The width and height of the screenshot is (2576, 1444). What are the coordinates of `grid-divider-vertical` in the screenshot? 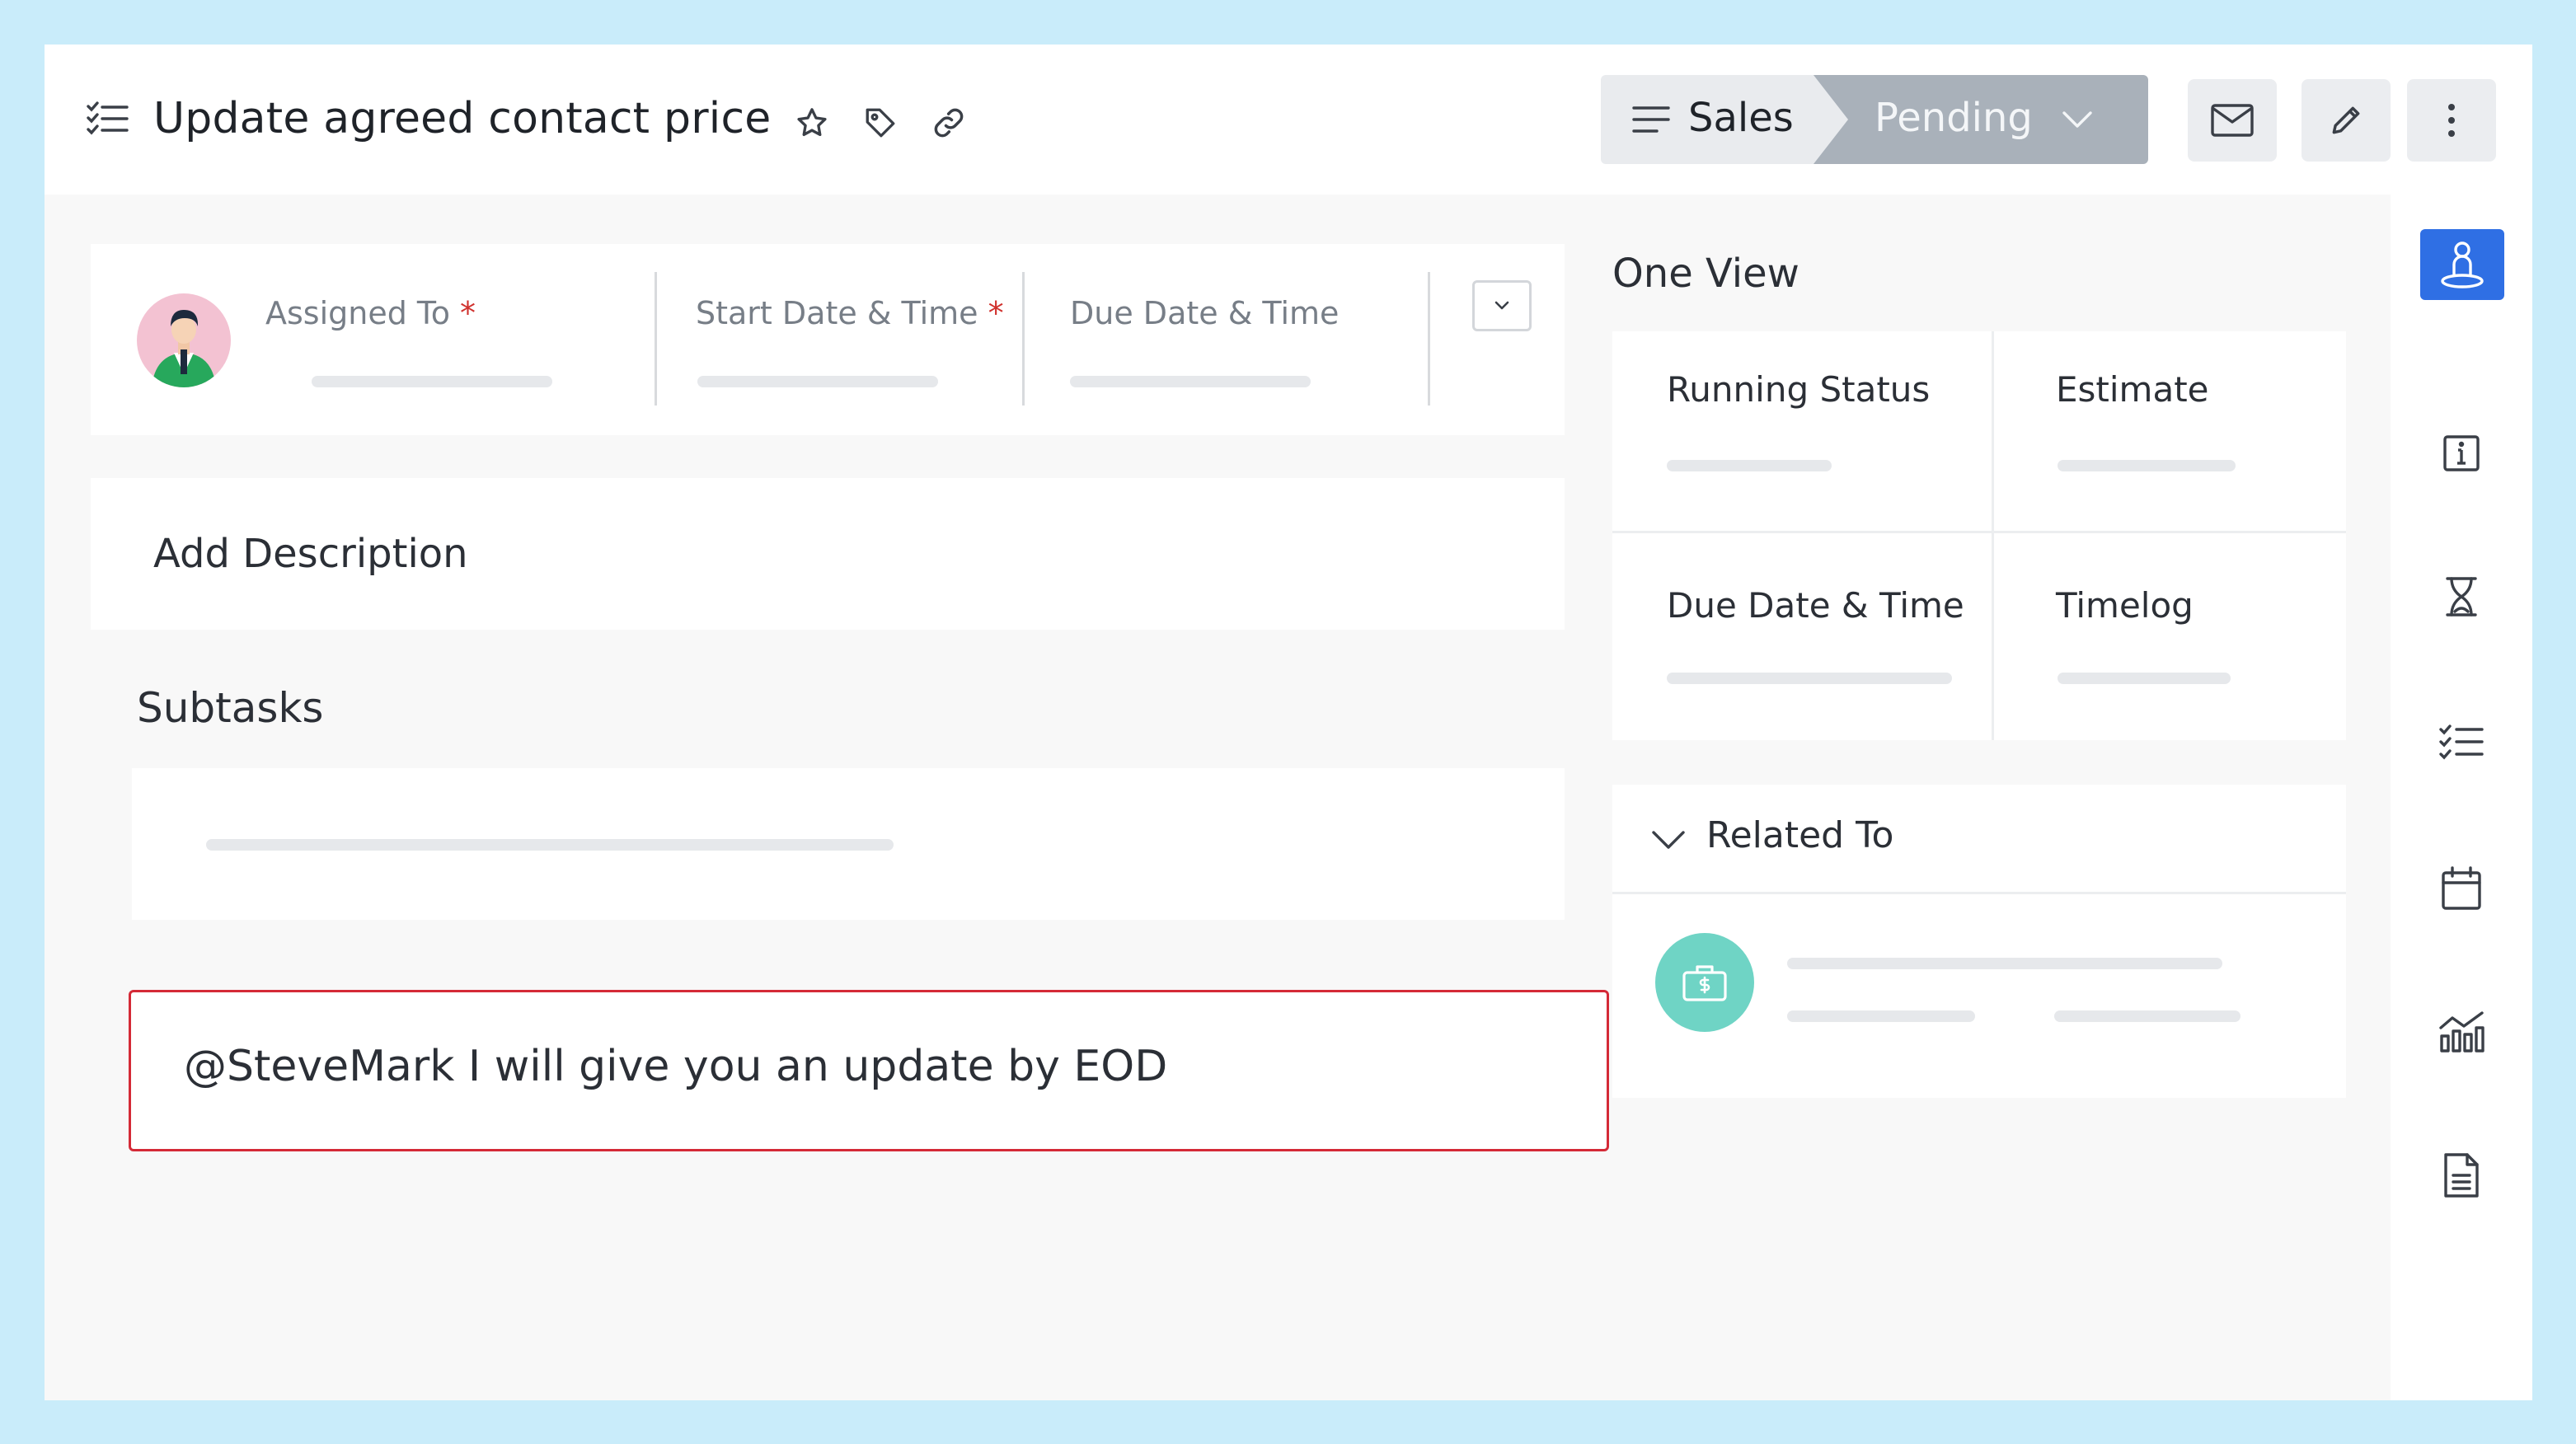 It's located at (1993, 535).